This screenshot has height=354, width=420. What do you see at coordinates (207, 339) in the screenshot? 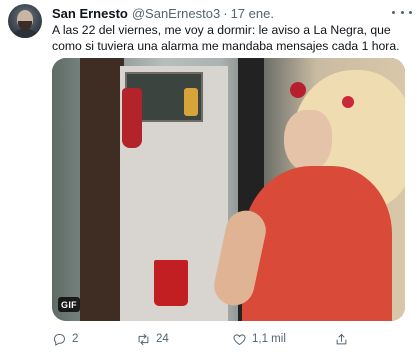
I see `tweet-actions: 2 24 1,1 mil` at bounding box center [207, 339].